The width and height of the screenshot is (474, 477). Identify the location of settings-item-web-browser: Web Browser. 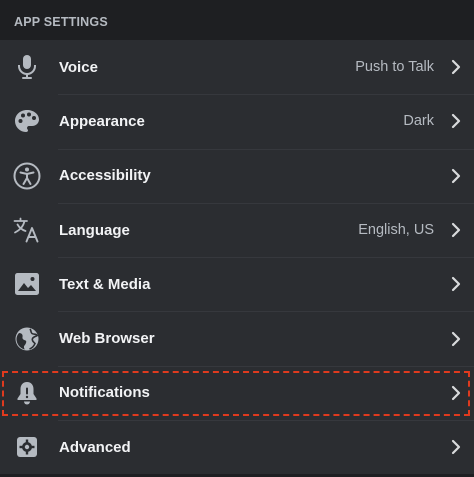
(237, 338).